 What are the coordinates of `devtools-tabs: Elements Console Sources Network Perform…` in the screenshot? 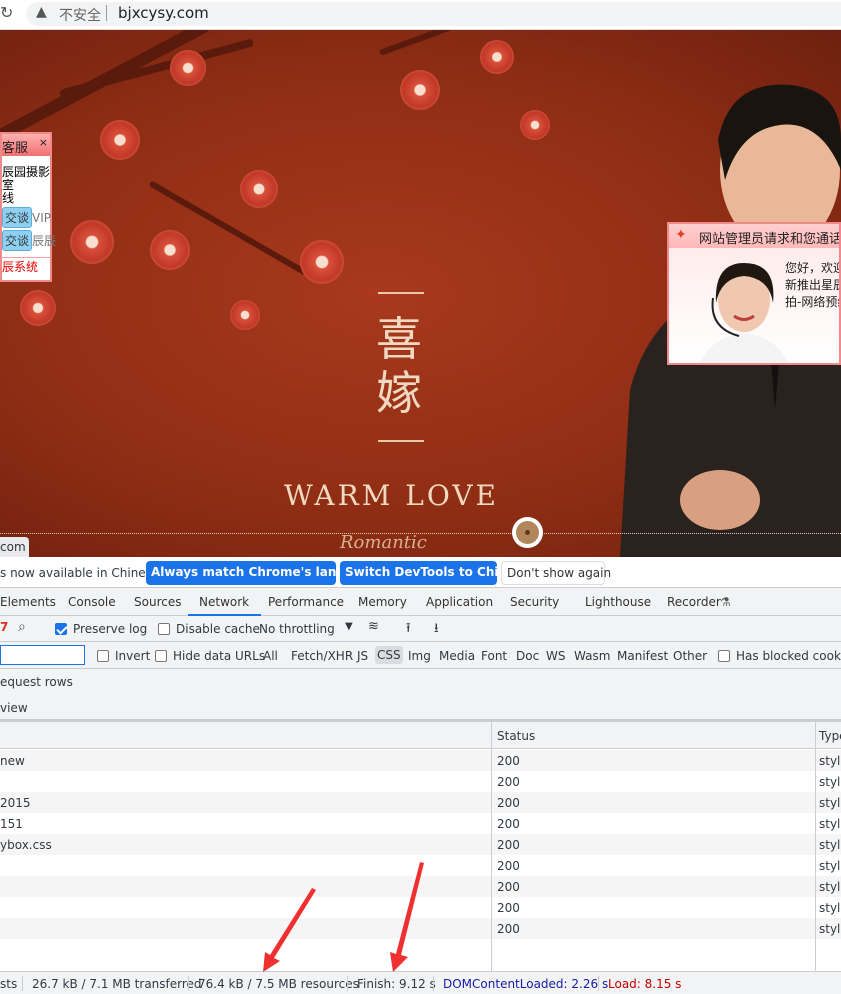 It's located at (420, 602).